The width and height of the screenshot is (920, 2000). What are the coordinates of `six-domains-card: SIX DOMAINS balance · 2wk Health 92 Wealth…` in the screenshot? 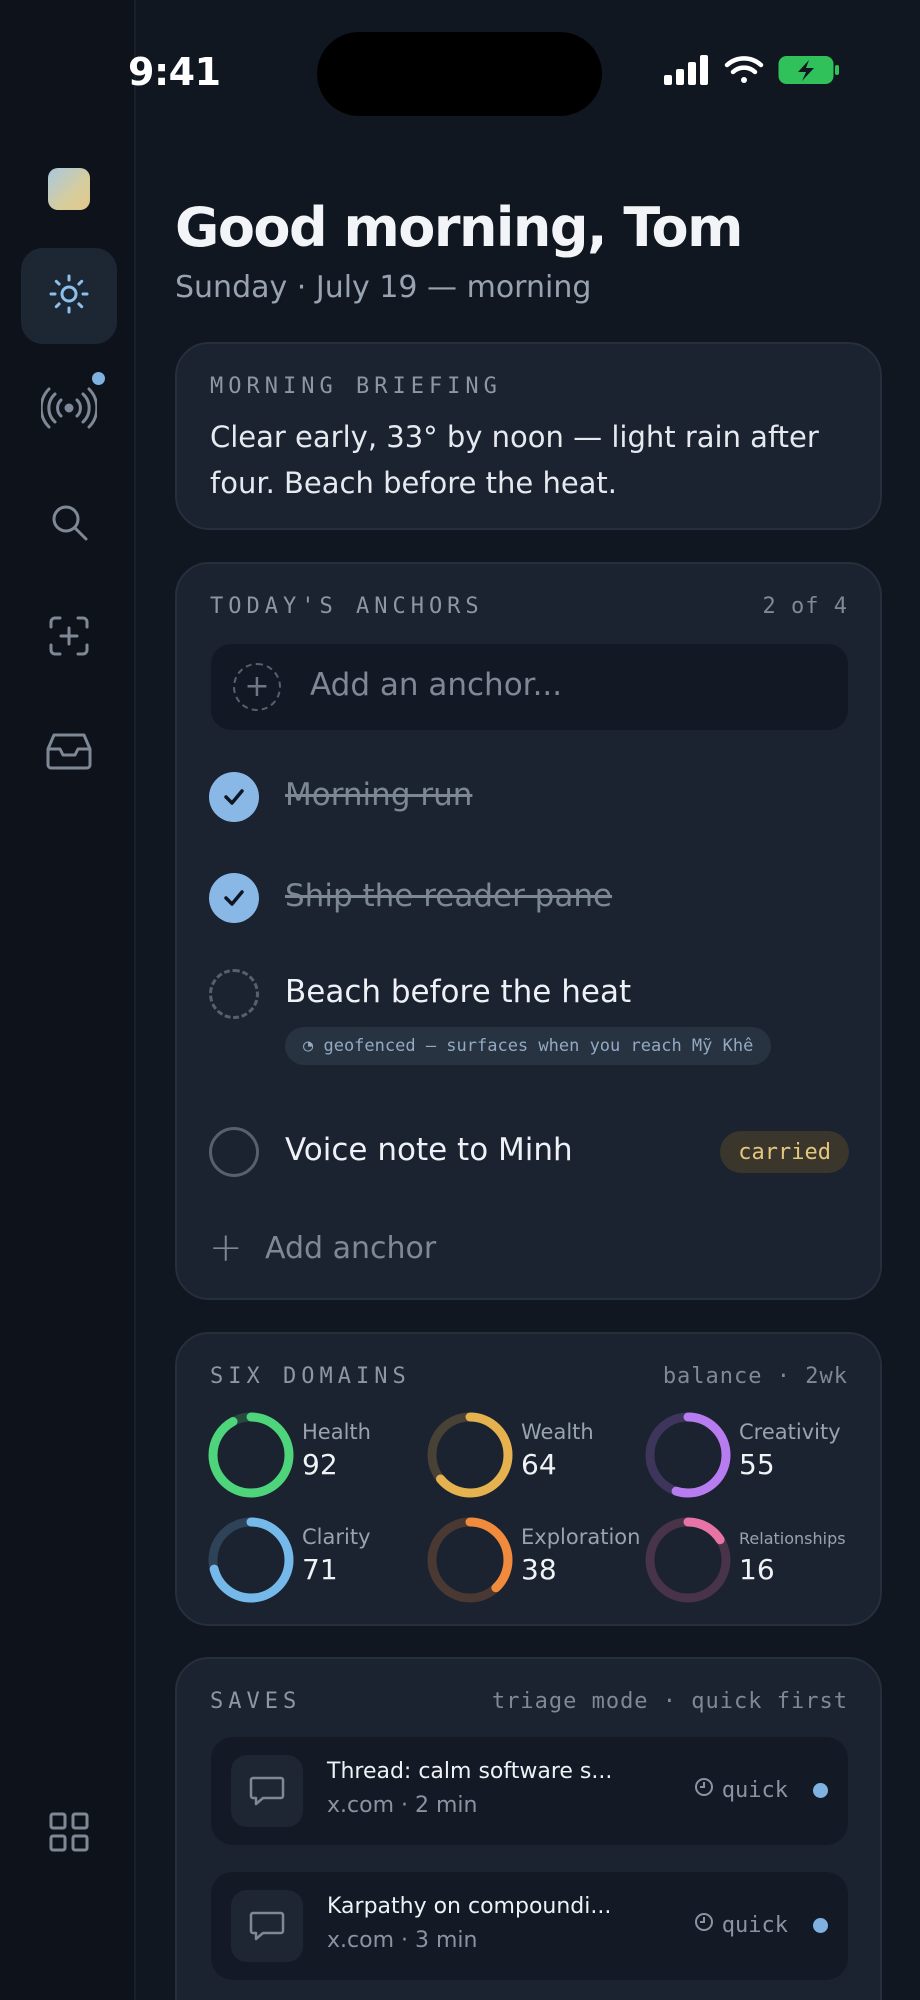 It's located at (528, 1479).